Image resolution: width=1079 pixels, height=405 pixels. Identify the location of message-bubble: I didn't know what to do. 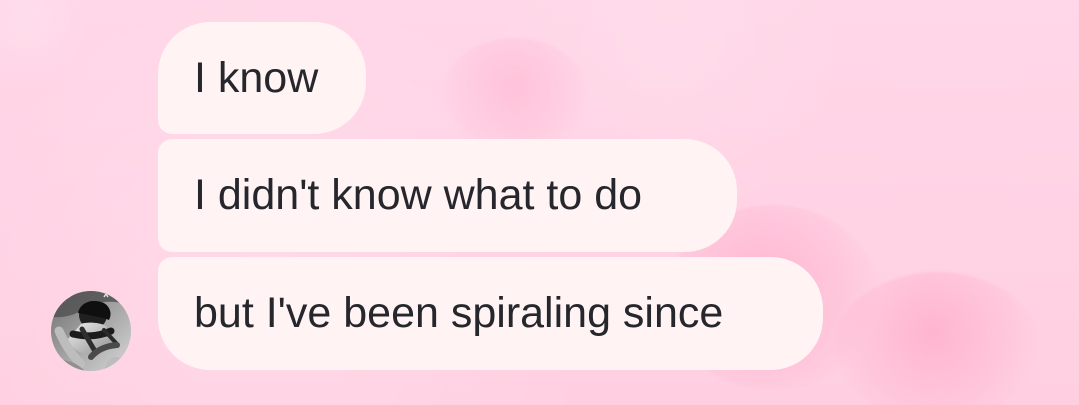
(447, 195).